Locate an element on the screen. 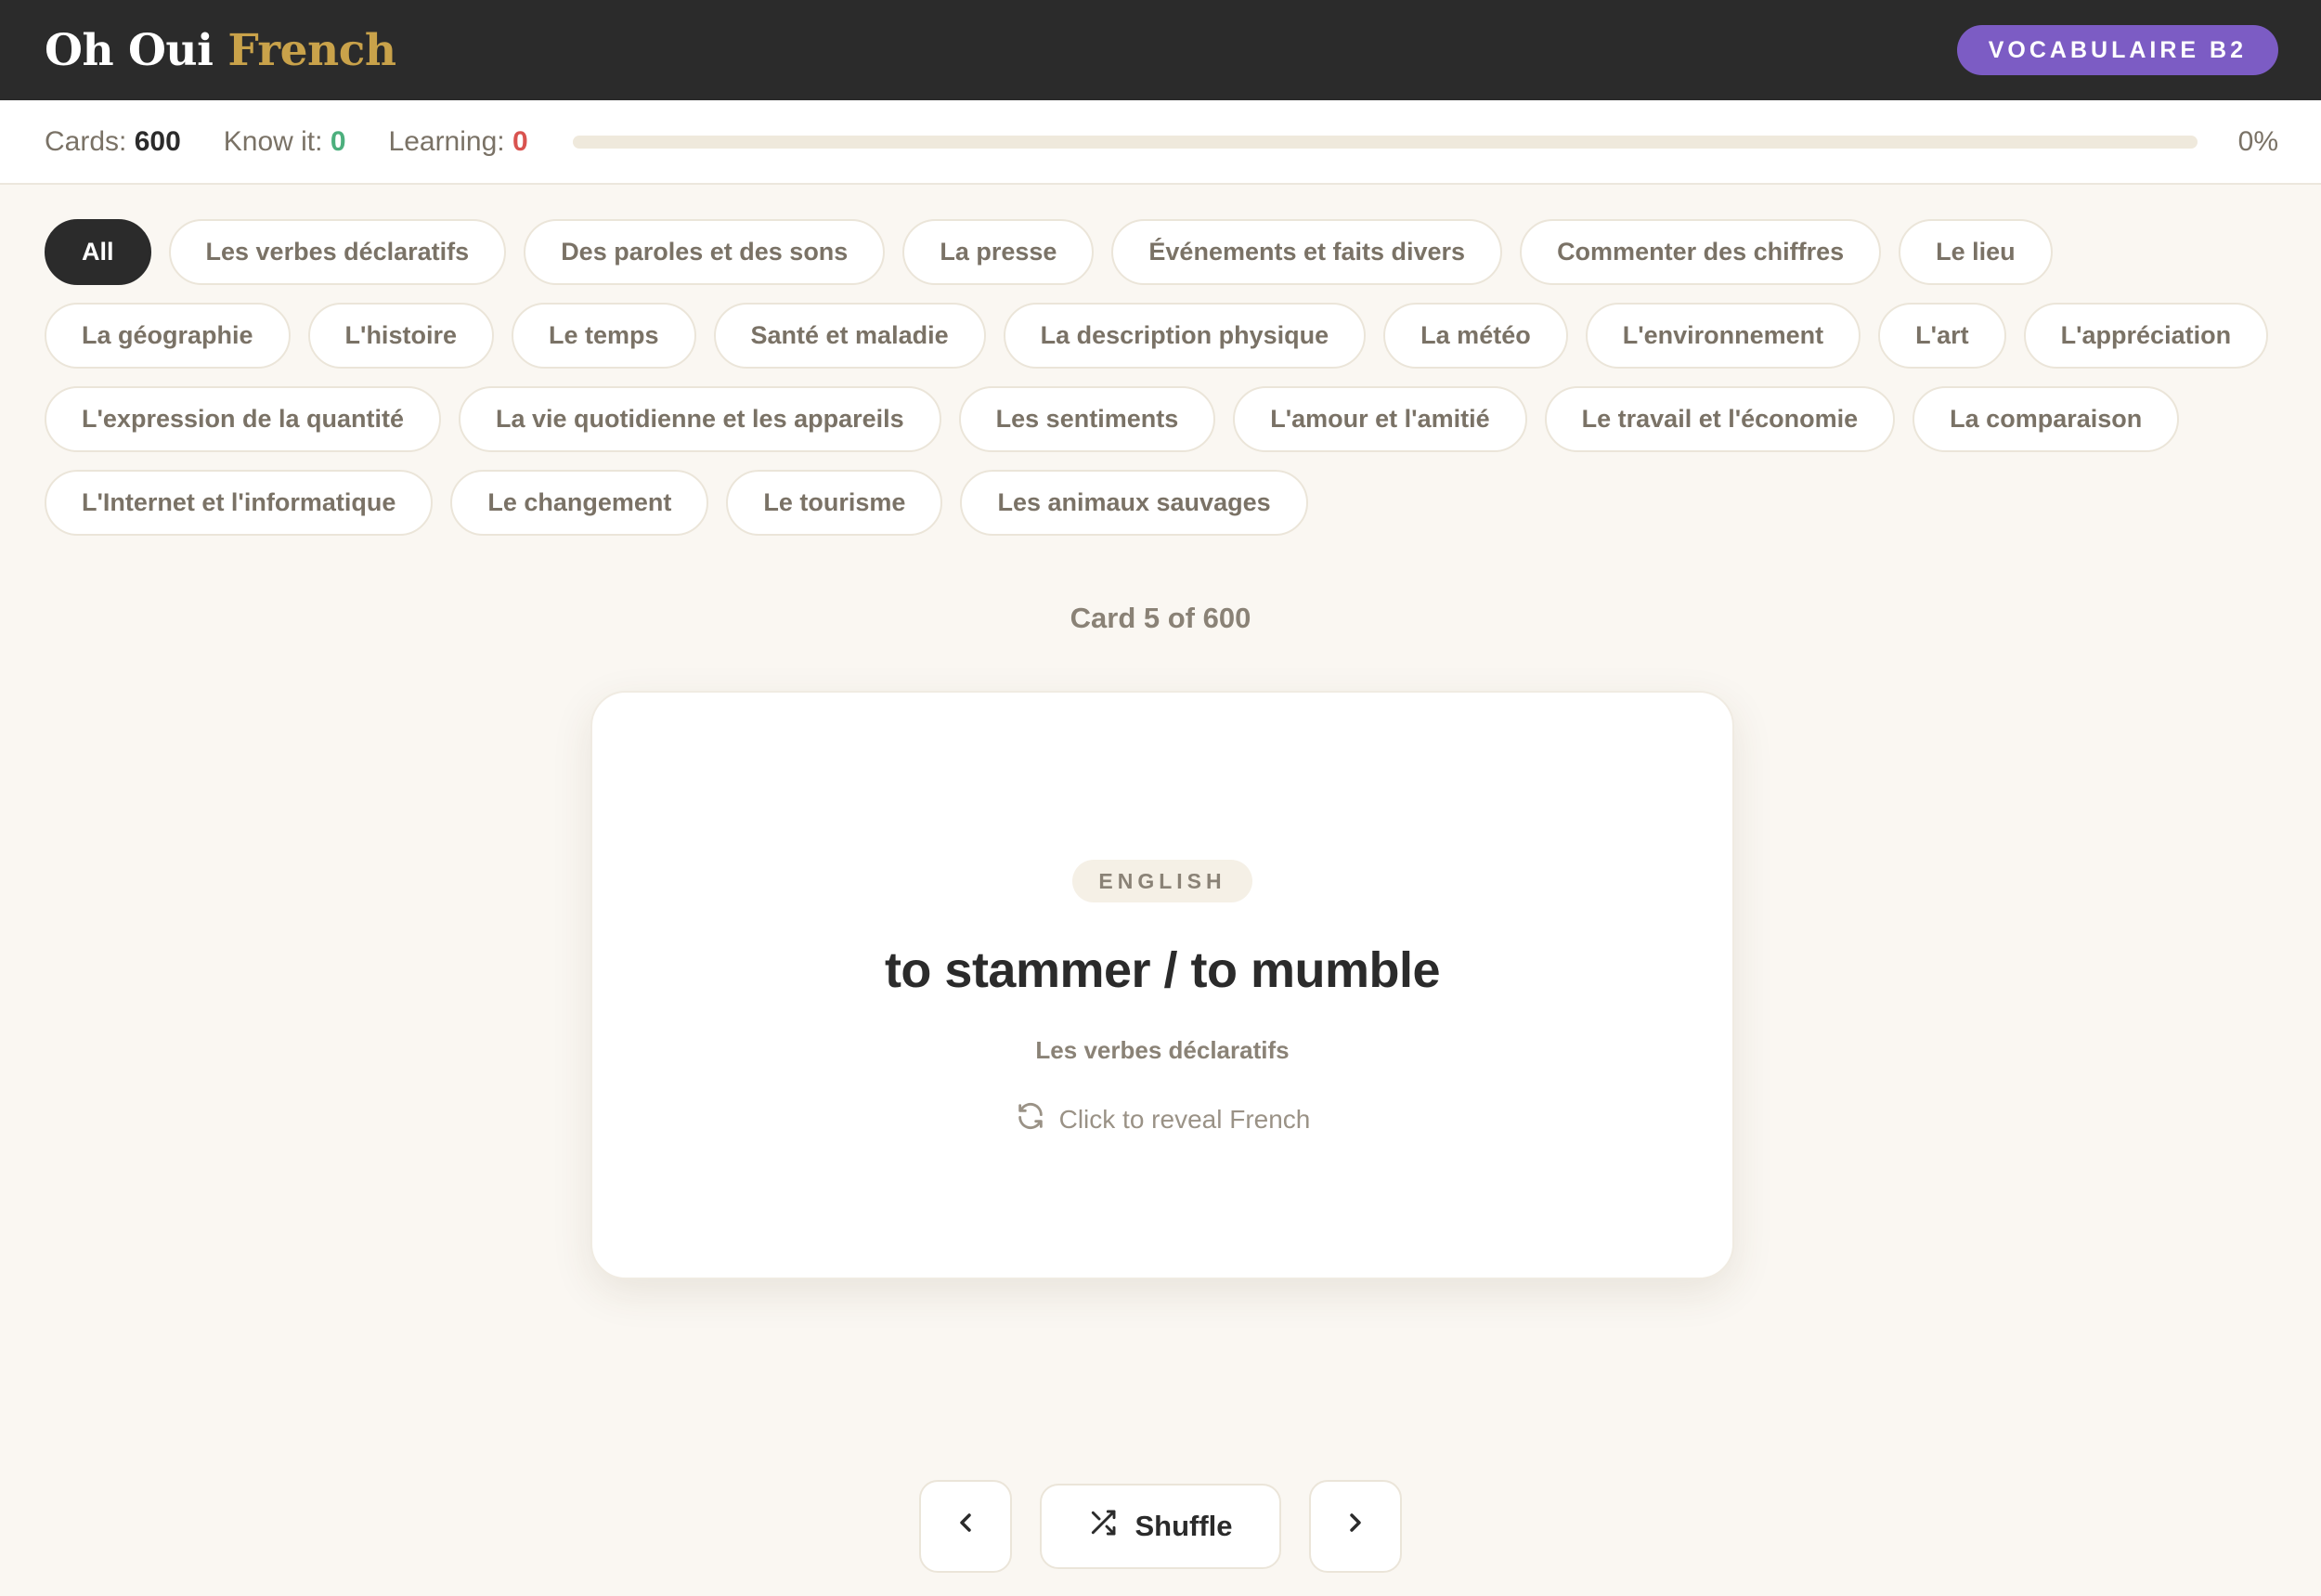 Image resolution: width=2321 pixels, height=1596 pixels. stat-cards: Cards: 600 is located at coordinates (113, 142).